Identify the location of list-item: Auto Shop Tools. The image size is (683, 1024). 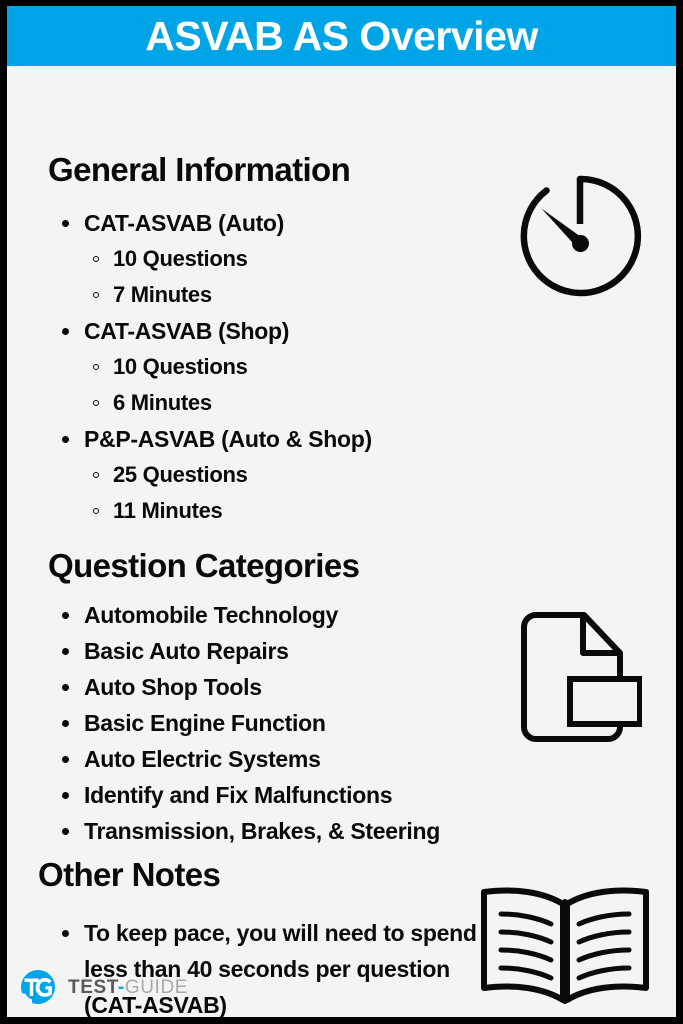
(283, 687).